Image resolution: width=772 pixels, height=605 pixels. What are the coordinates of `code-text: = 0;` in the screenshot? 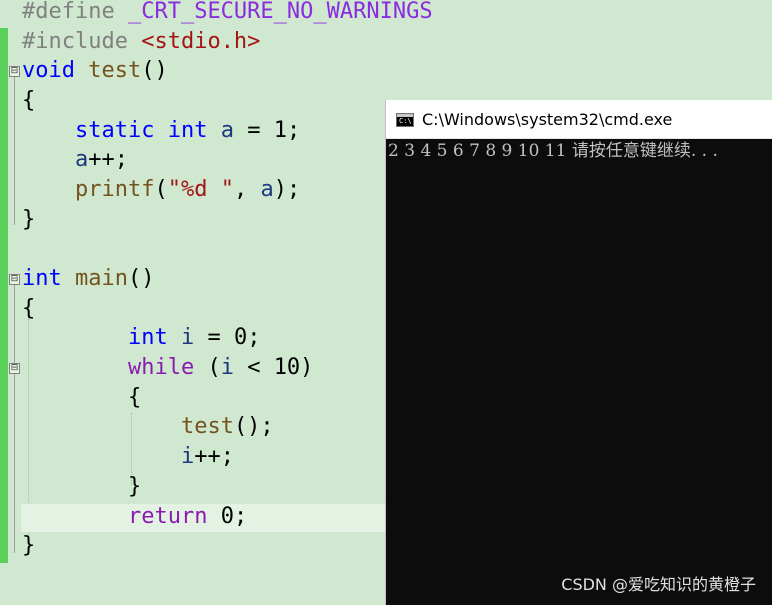 It's located at (227, 337).